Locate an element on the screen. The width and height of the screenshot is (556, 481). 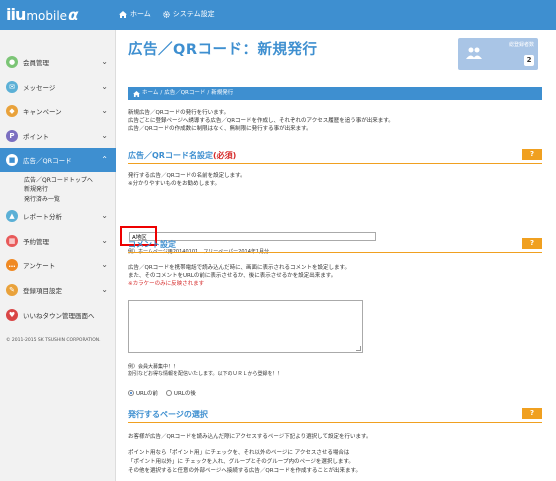
qr-icon: ■ is located at coordinates (12, 160).